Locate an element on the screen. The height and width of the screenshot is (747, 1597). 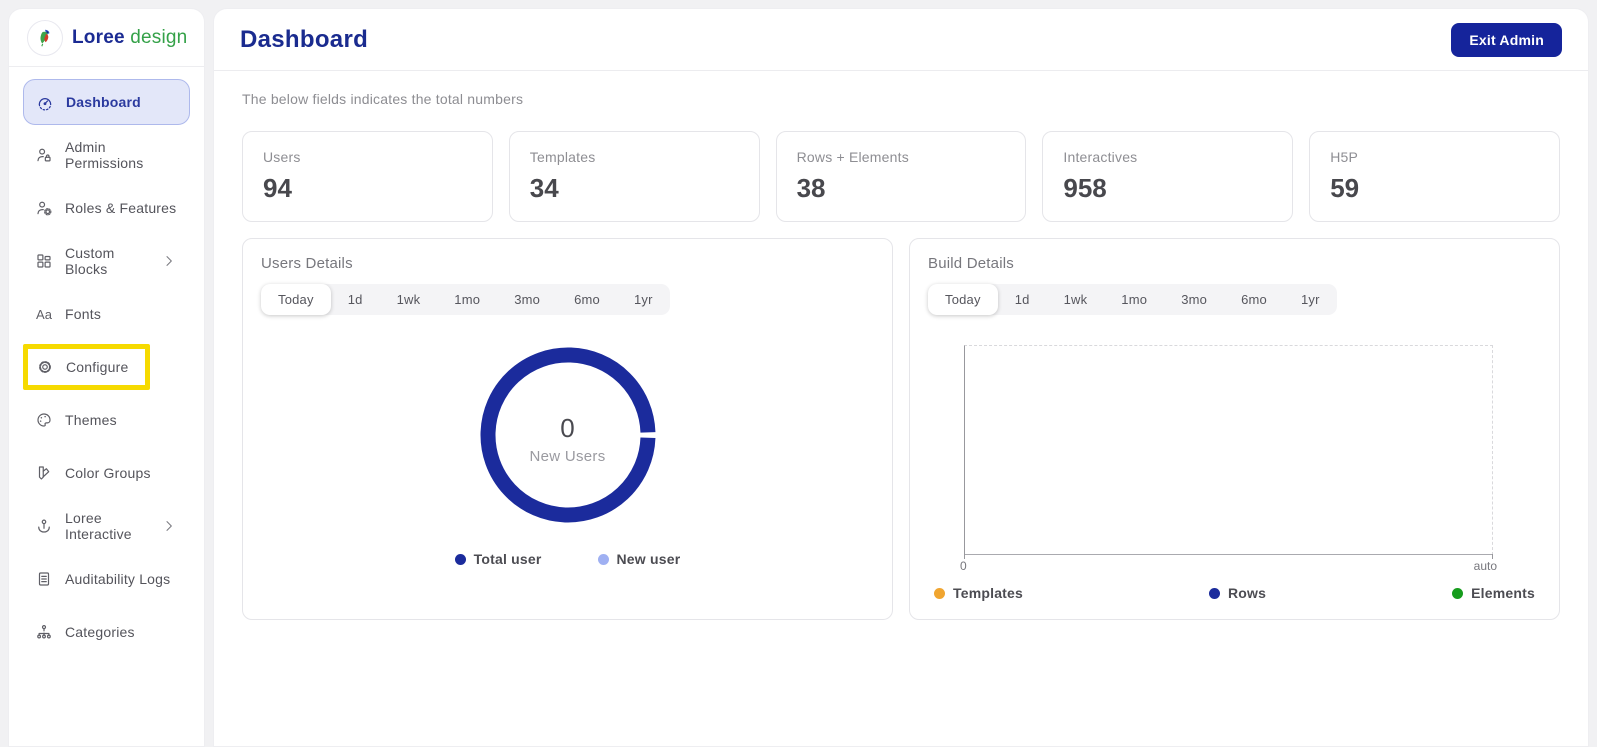
total-user-dot-icon is located at coordinates (460, 559).